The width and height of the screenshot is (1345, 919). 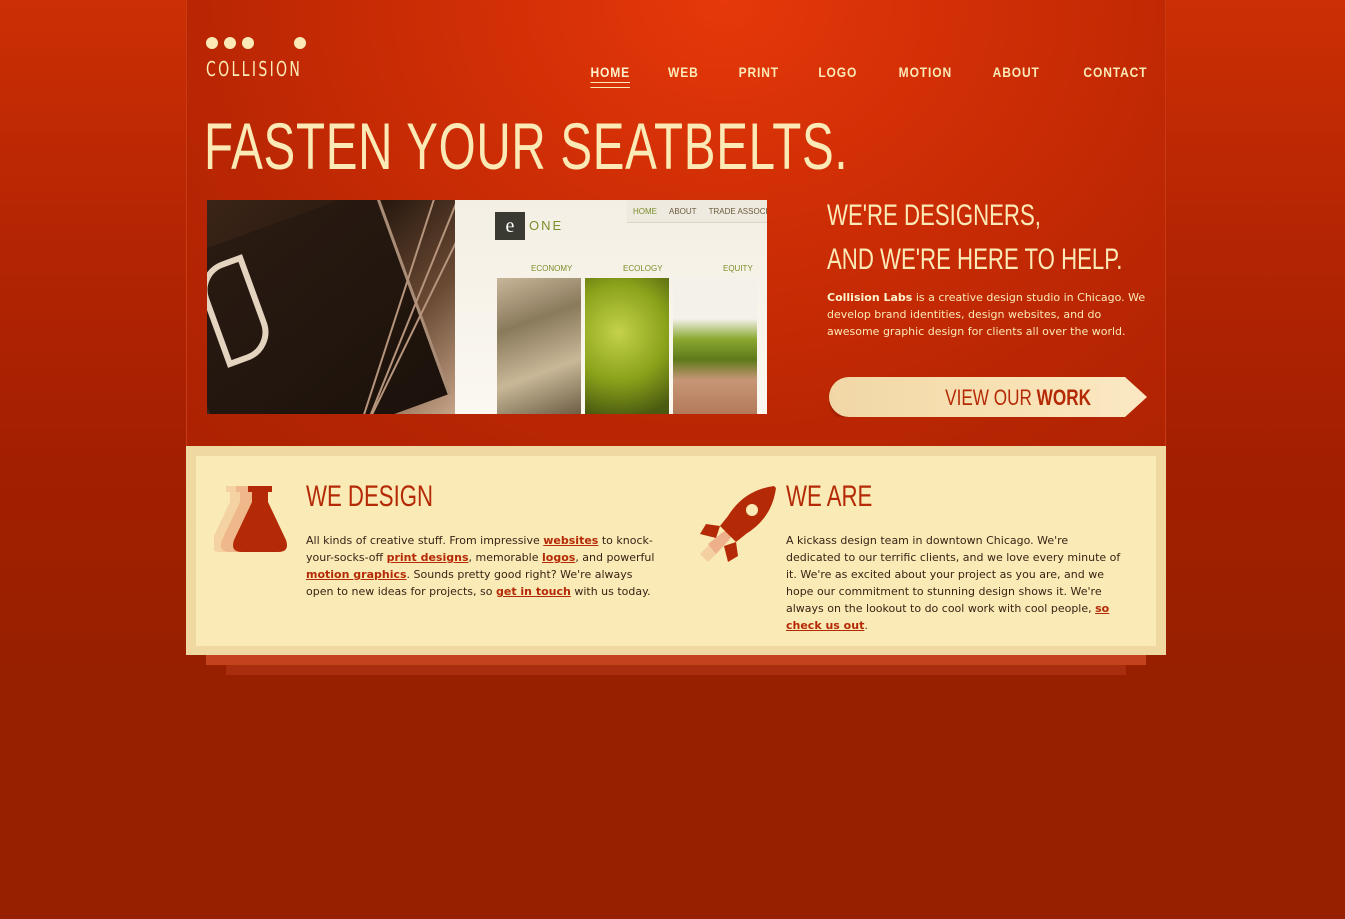 I want to click on preview-nav-home: HOME, so click(x=645, y=211).